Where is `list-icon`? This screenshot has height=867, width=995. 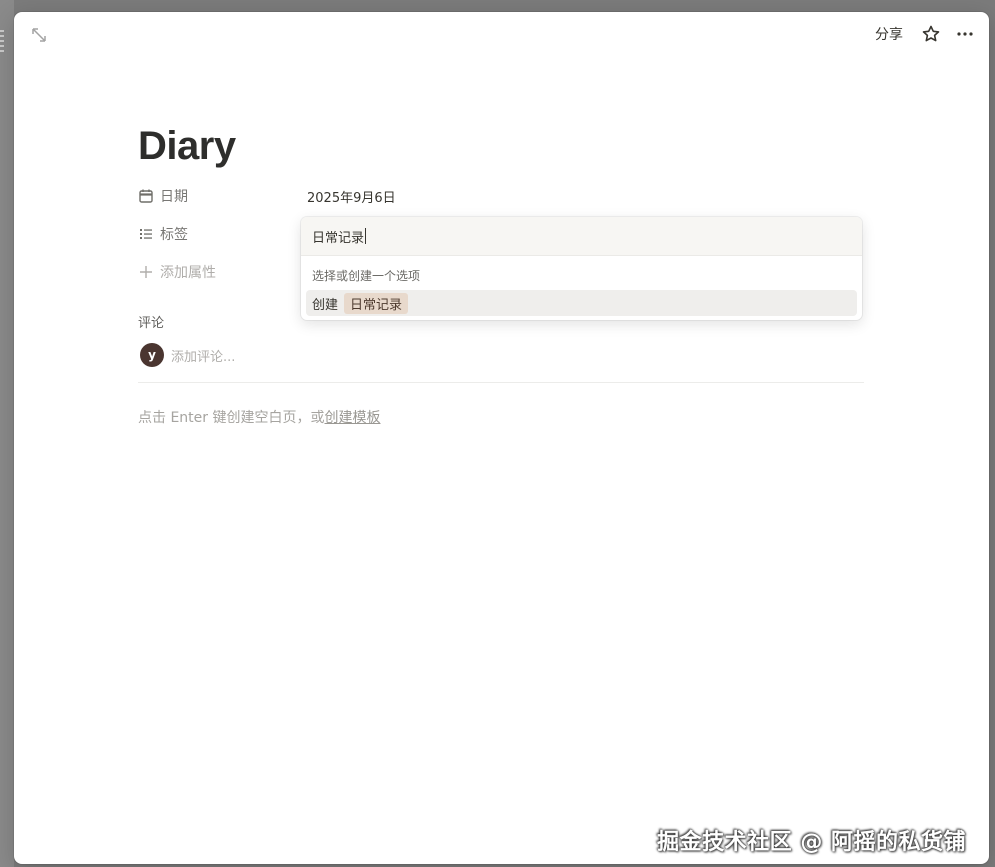 list-icon is located at coordinates (146, 234).